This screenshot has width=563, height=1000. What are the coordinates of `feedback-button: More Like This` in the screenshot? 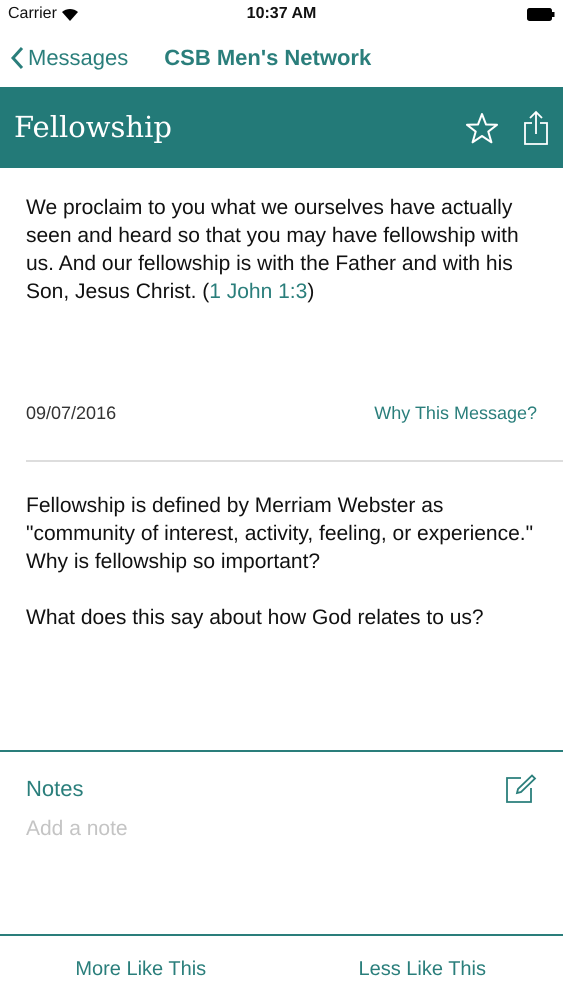 It's located at (141, 968).